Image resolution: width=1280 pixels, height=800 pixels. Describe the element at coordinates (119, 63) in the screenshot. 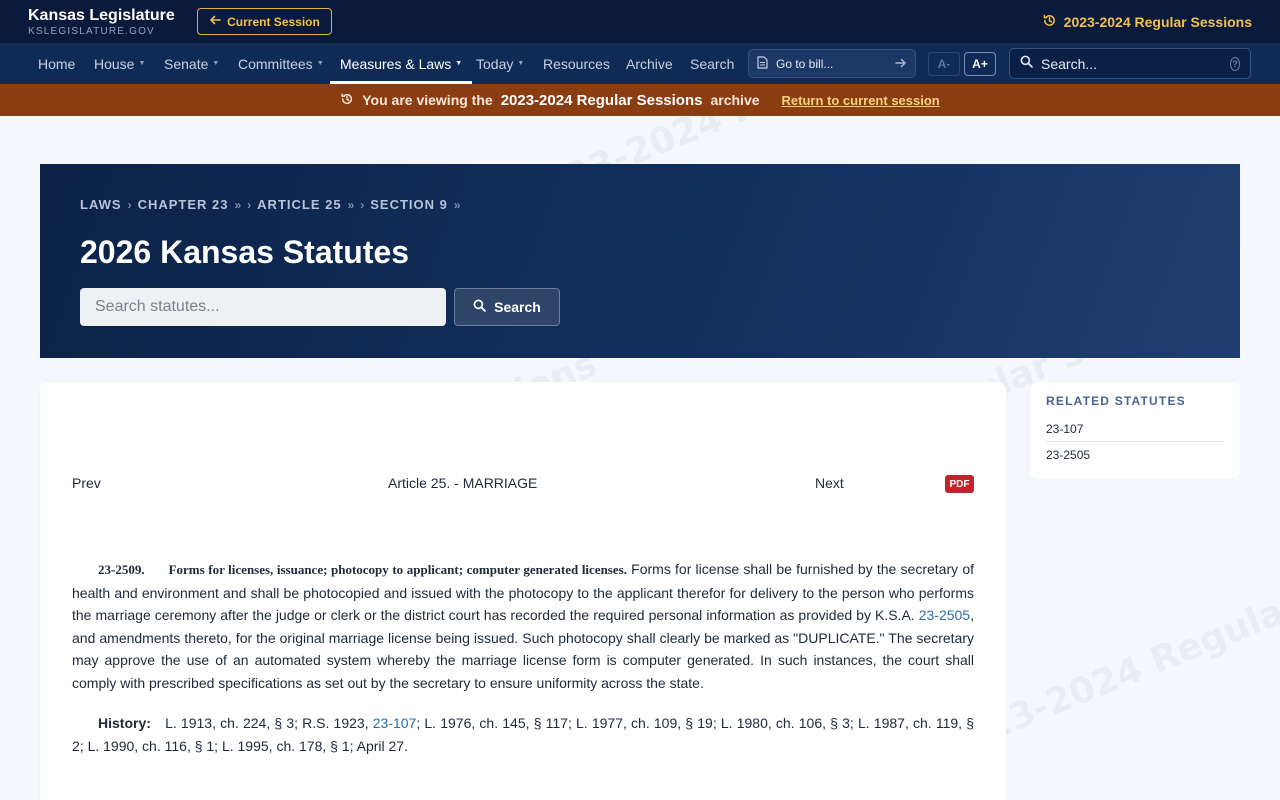

I see `nav-house: House ▼` at that location.